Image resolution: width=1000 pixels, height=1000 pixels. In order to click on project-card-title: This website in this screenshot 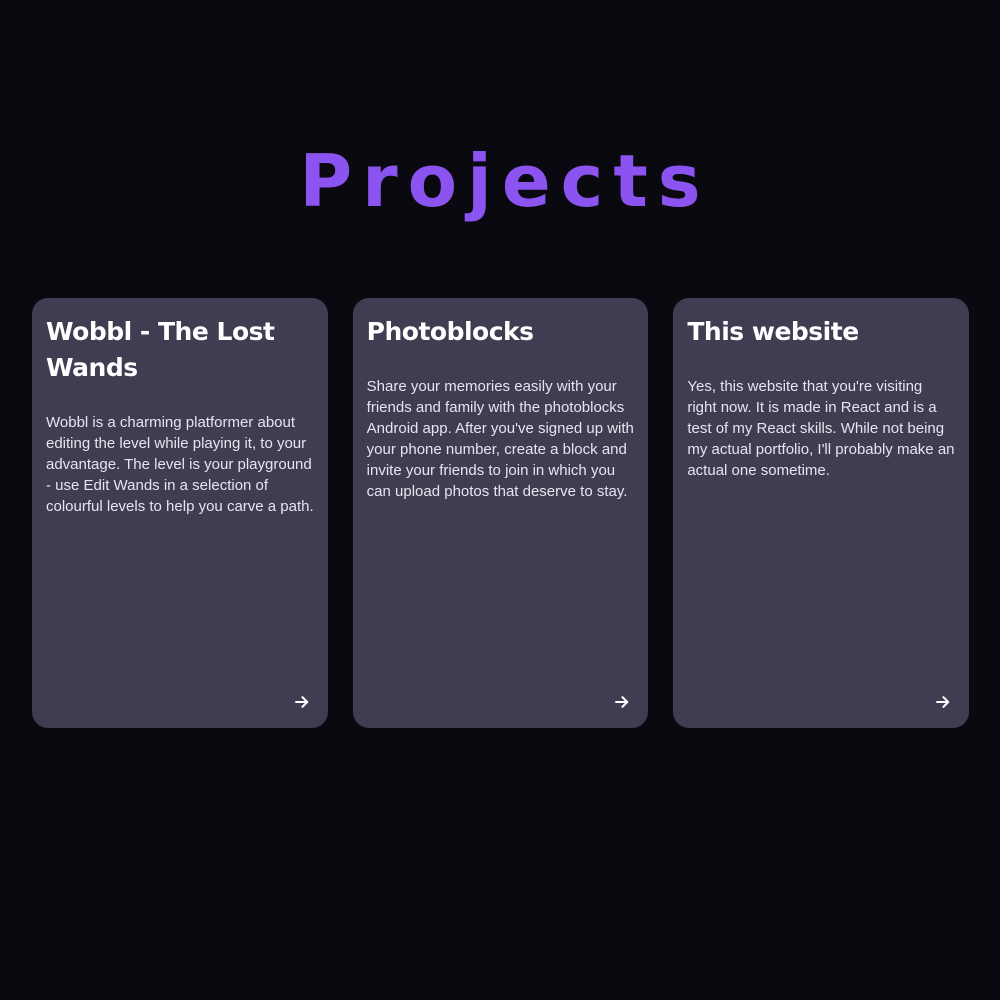, I will do `click(773, 331)`.